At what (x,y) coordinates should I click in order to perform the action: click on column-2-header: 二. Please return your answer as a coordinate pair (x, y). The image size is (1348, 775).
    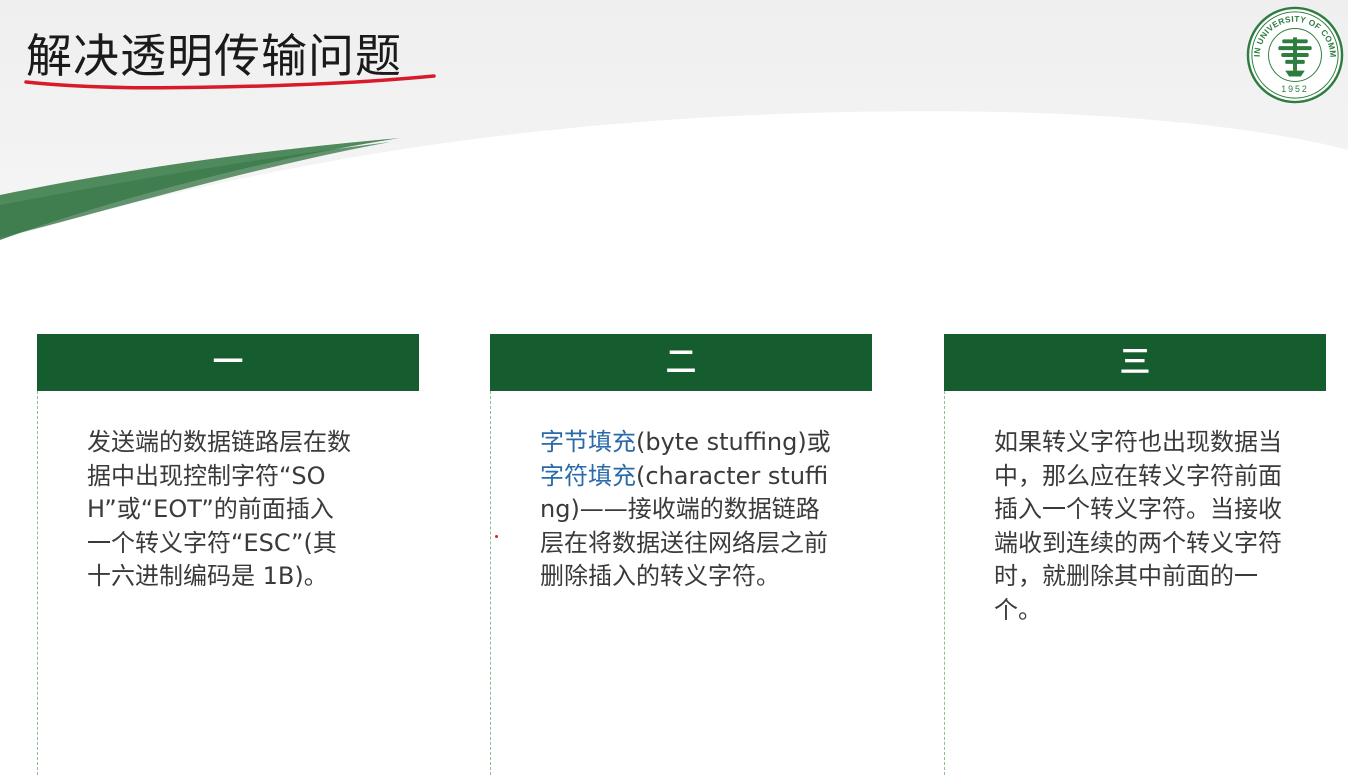
    Looking at the image, I should click on (681, 362).